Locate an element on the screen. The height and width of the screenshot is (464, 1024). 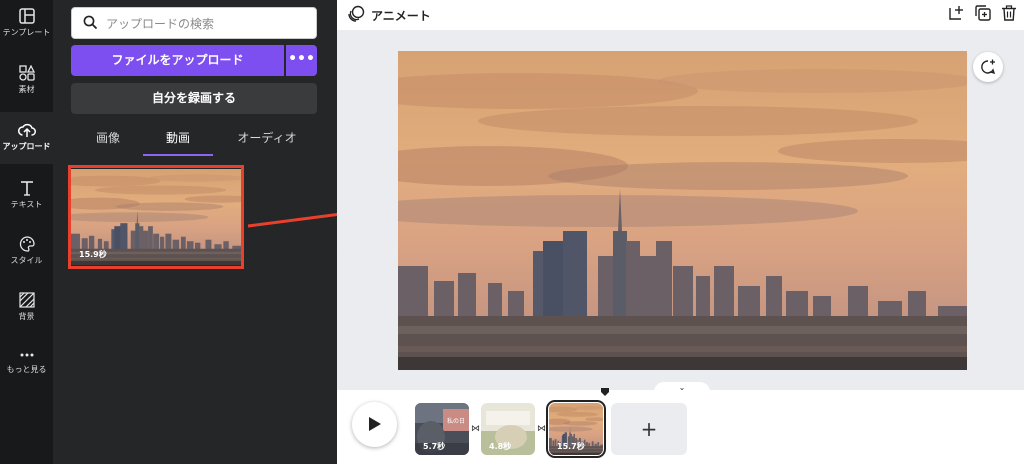
page-1-caption: 私の日 is located at coordinates (456, 421).